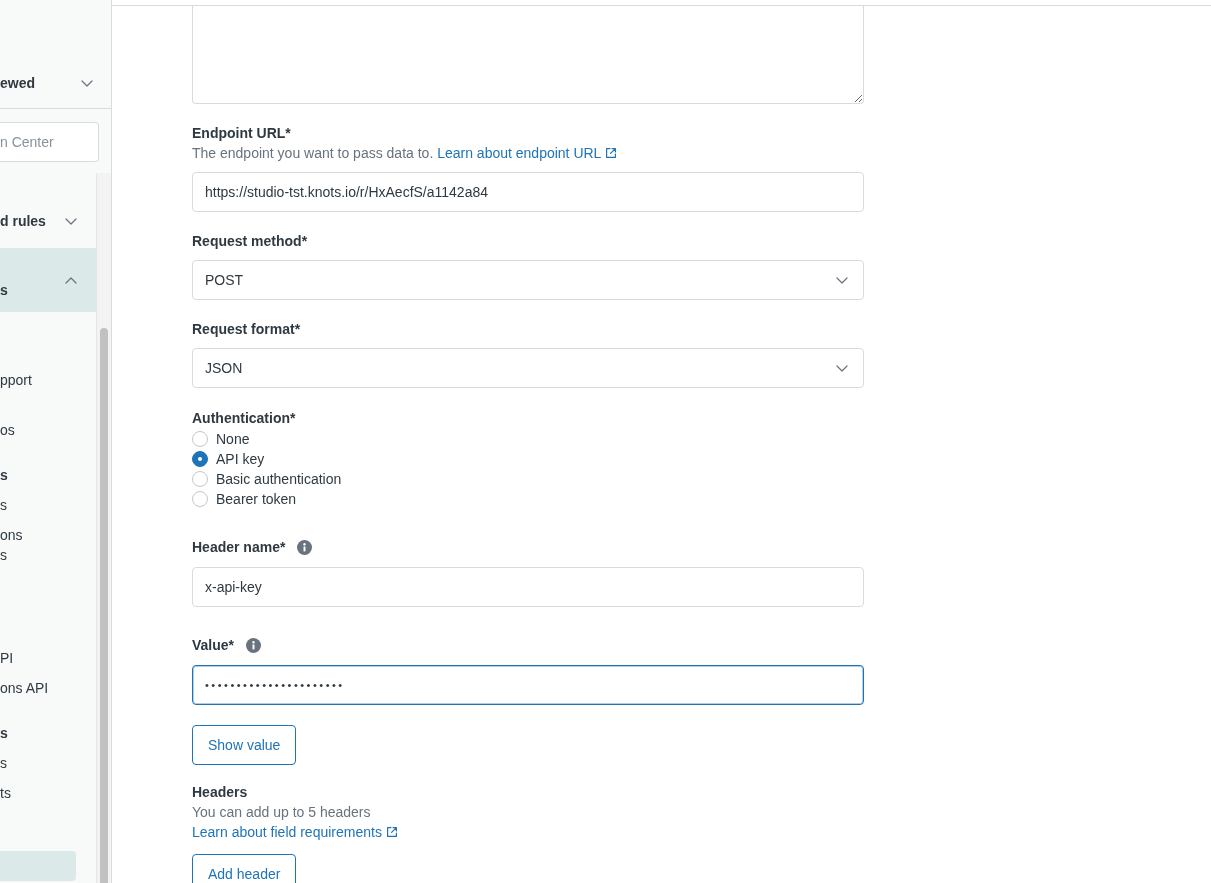  Describe the element at coordinates (528, 280) in the screenshot. I see `select-field: POST` at that location.